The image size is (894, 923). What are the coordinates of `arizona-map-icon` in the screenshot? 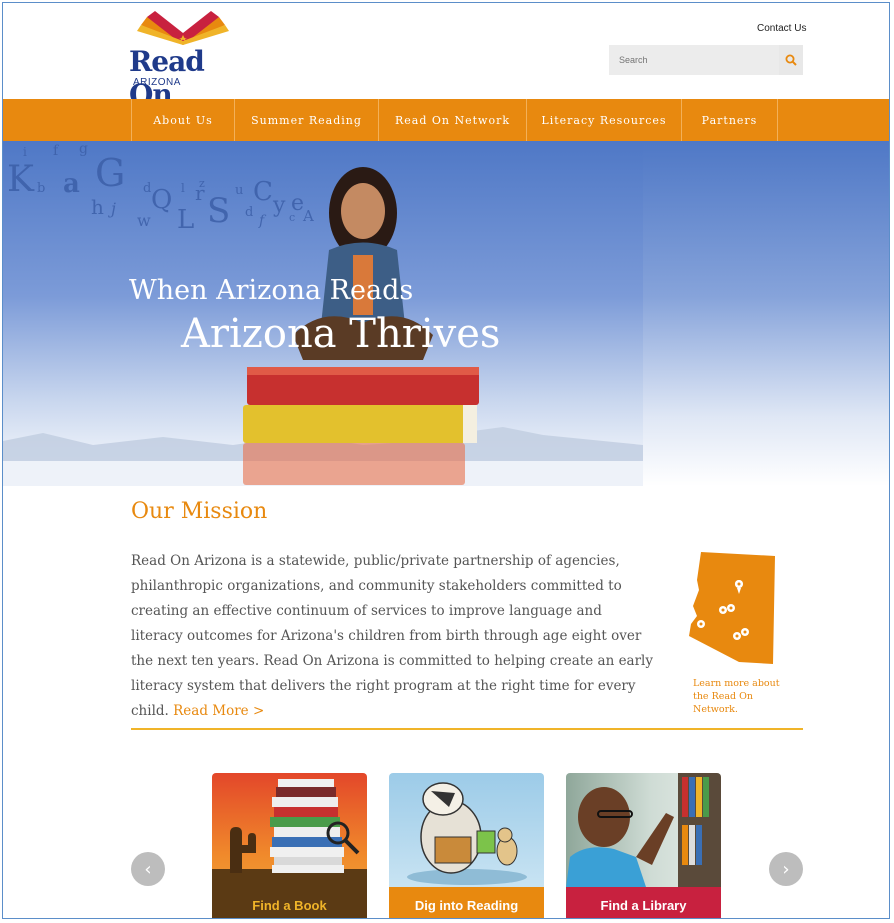 It's located at (732, 607).